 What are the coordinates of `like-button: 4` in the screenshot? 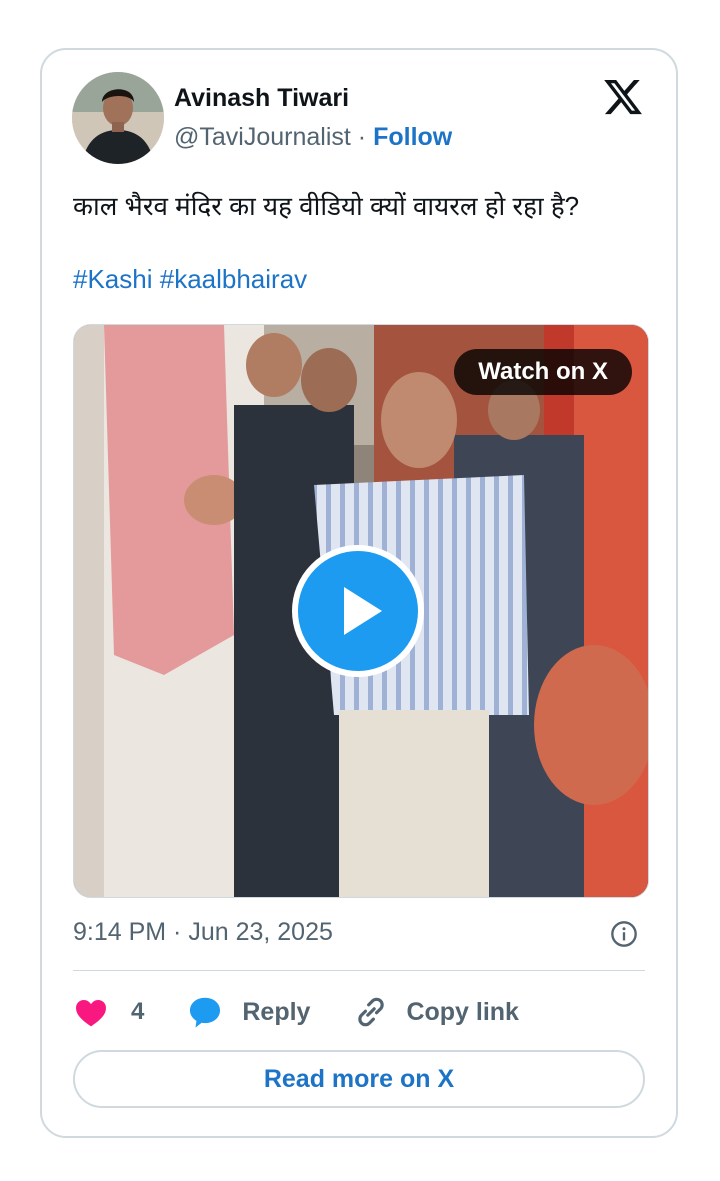 It's located at (108, 1012).